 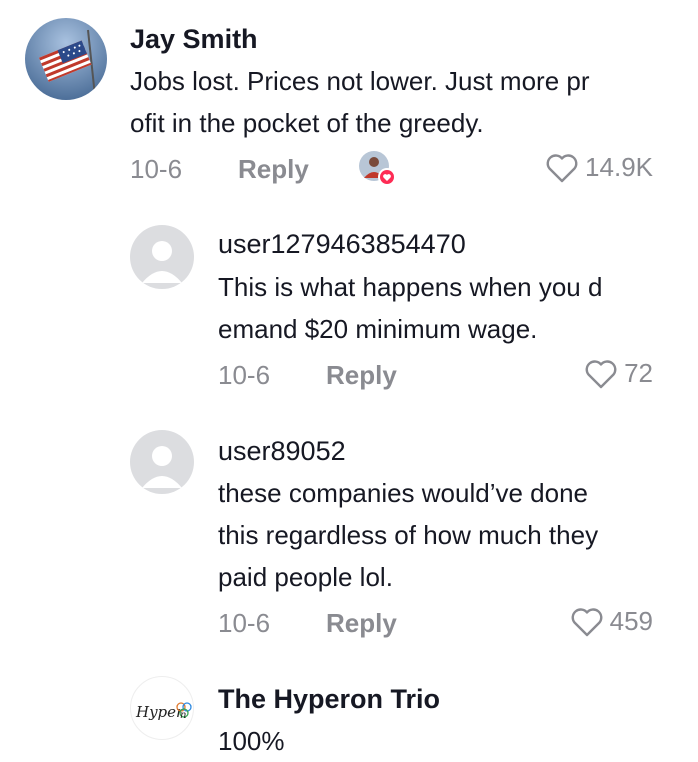 What do you see at coordinates (631, 621) in the screenshot?
I see `like-count: 459` at bounding box center [631, 621].